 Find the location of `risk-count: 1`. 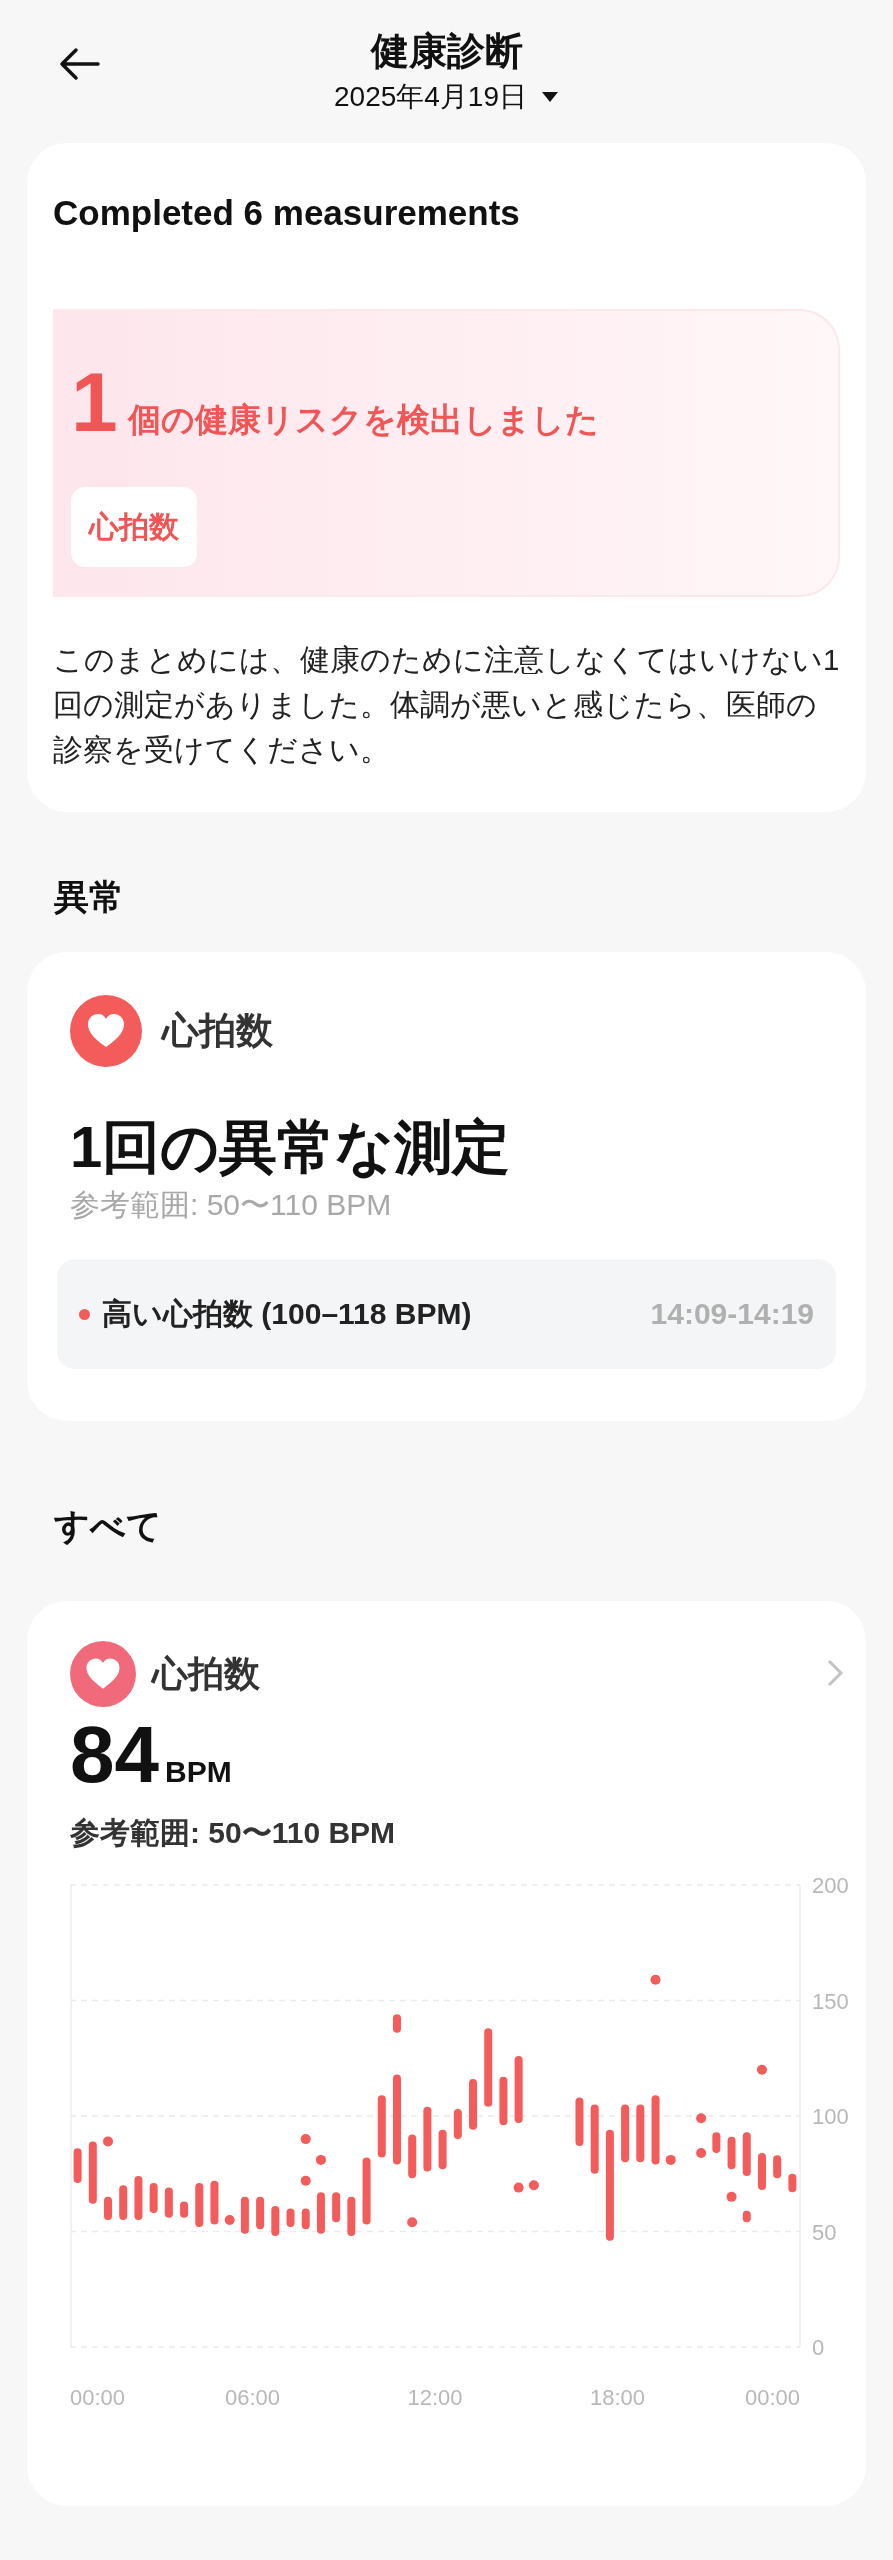

risk-count: 1 is located at coordinates (94, 402).